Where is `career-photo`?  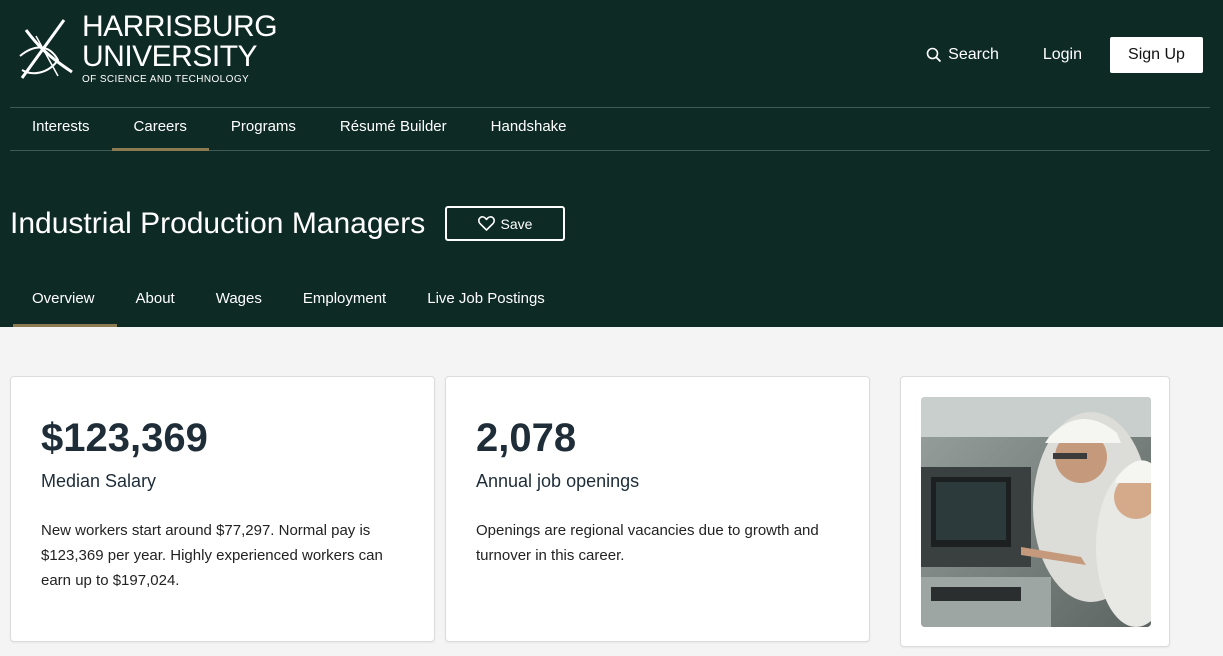
career-photo is located at coordinates (1036, 512).